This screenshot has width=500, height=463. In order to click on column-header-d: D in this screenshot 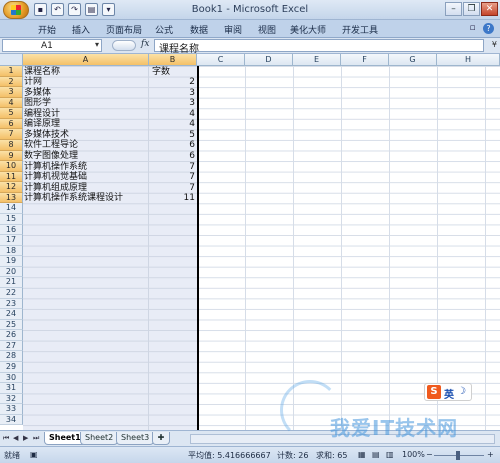, I will do `click(269, 60)`.